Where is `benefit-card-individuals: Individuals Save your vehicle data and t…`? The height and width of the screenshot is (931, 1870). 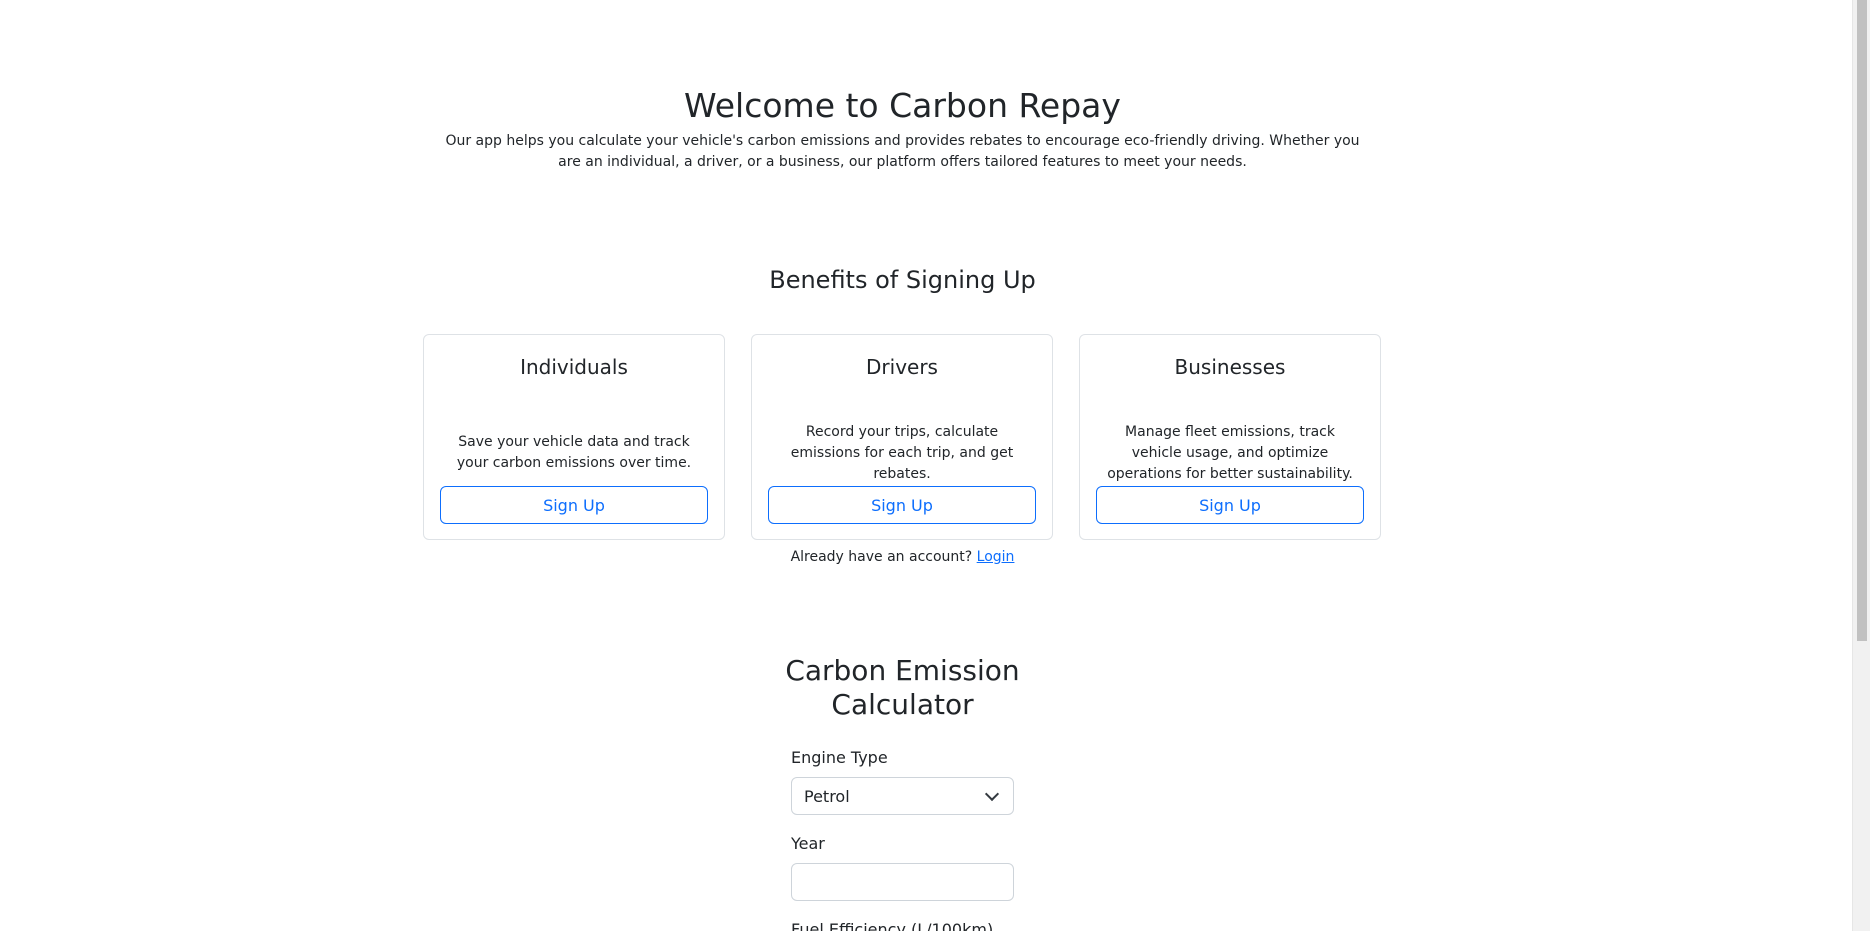
benefit-card-individuals: Individuals Save your vehicle data and t… is located at coordinates (574, 437).